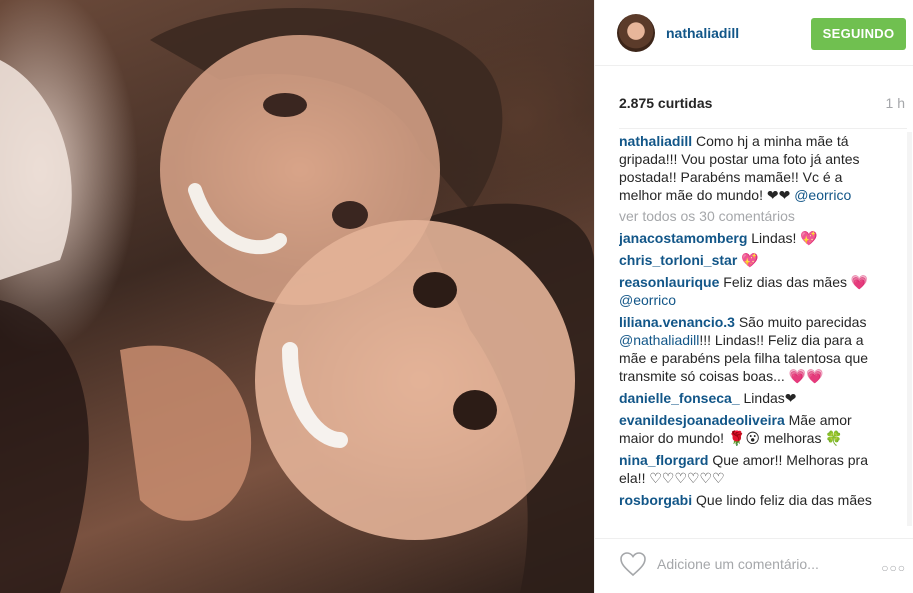 The image size is (913, 593). Describe the element at coordinates (633, 564) in the screenshot. I see `heart-icon` at that location.